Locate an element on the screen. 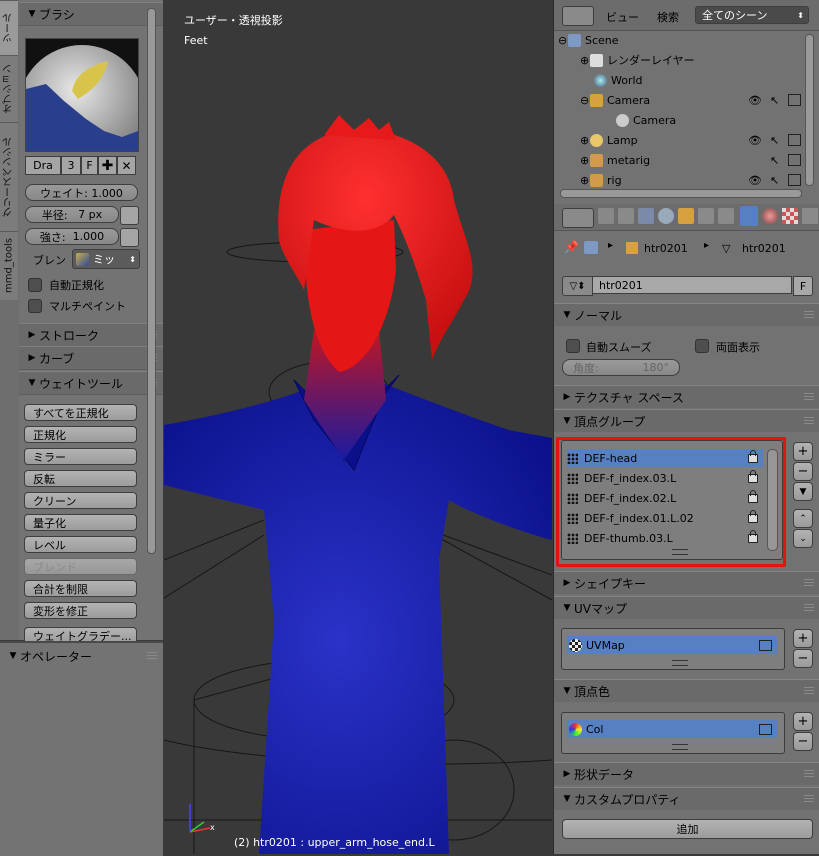  add-property-button: 追加 is located at coordinates (687, 829).